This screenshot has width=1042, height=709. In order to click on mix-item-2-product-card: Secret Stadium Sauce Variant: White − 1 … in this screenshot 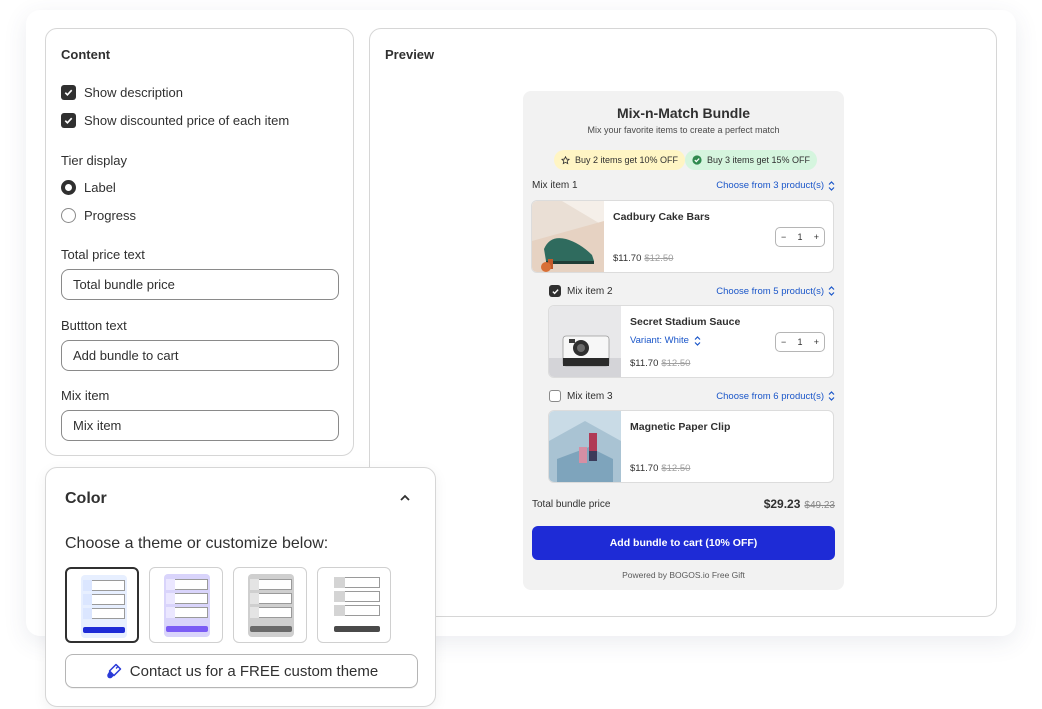, I will do `click(691, 341)`.